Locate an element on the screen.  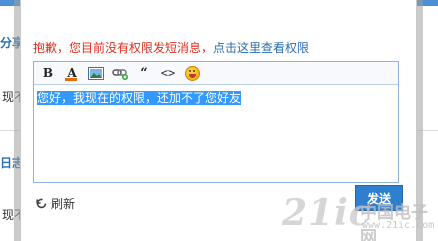
font-color-button: A is located at coordinates (72, 73).